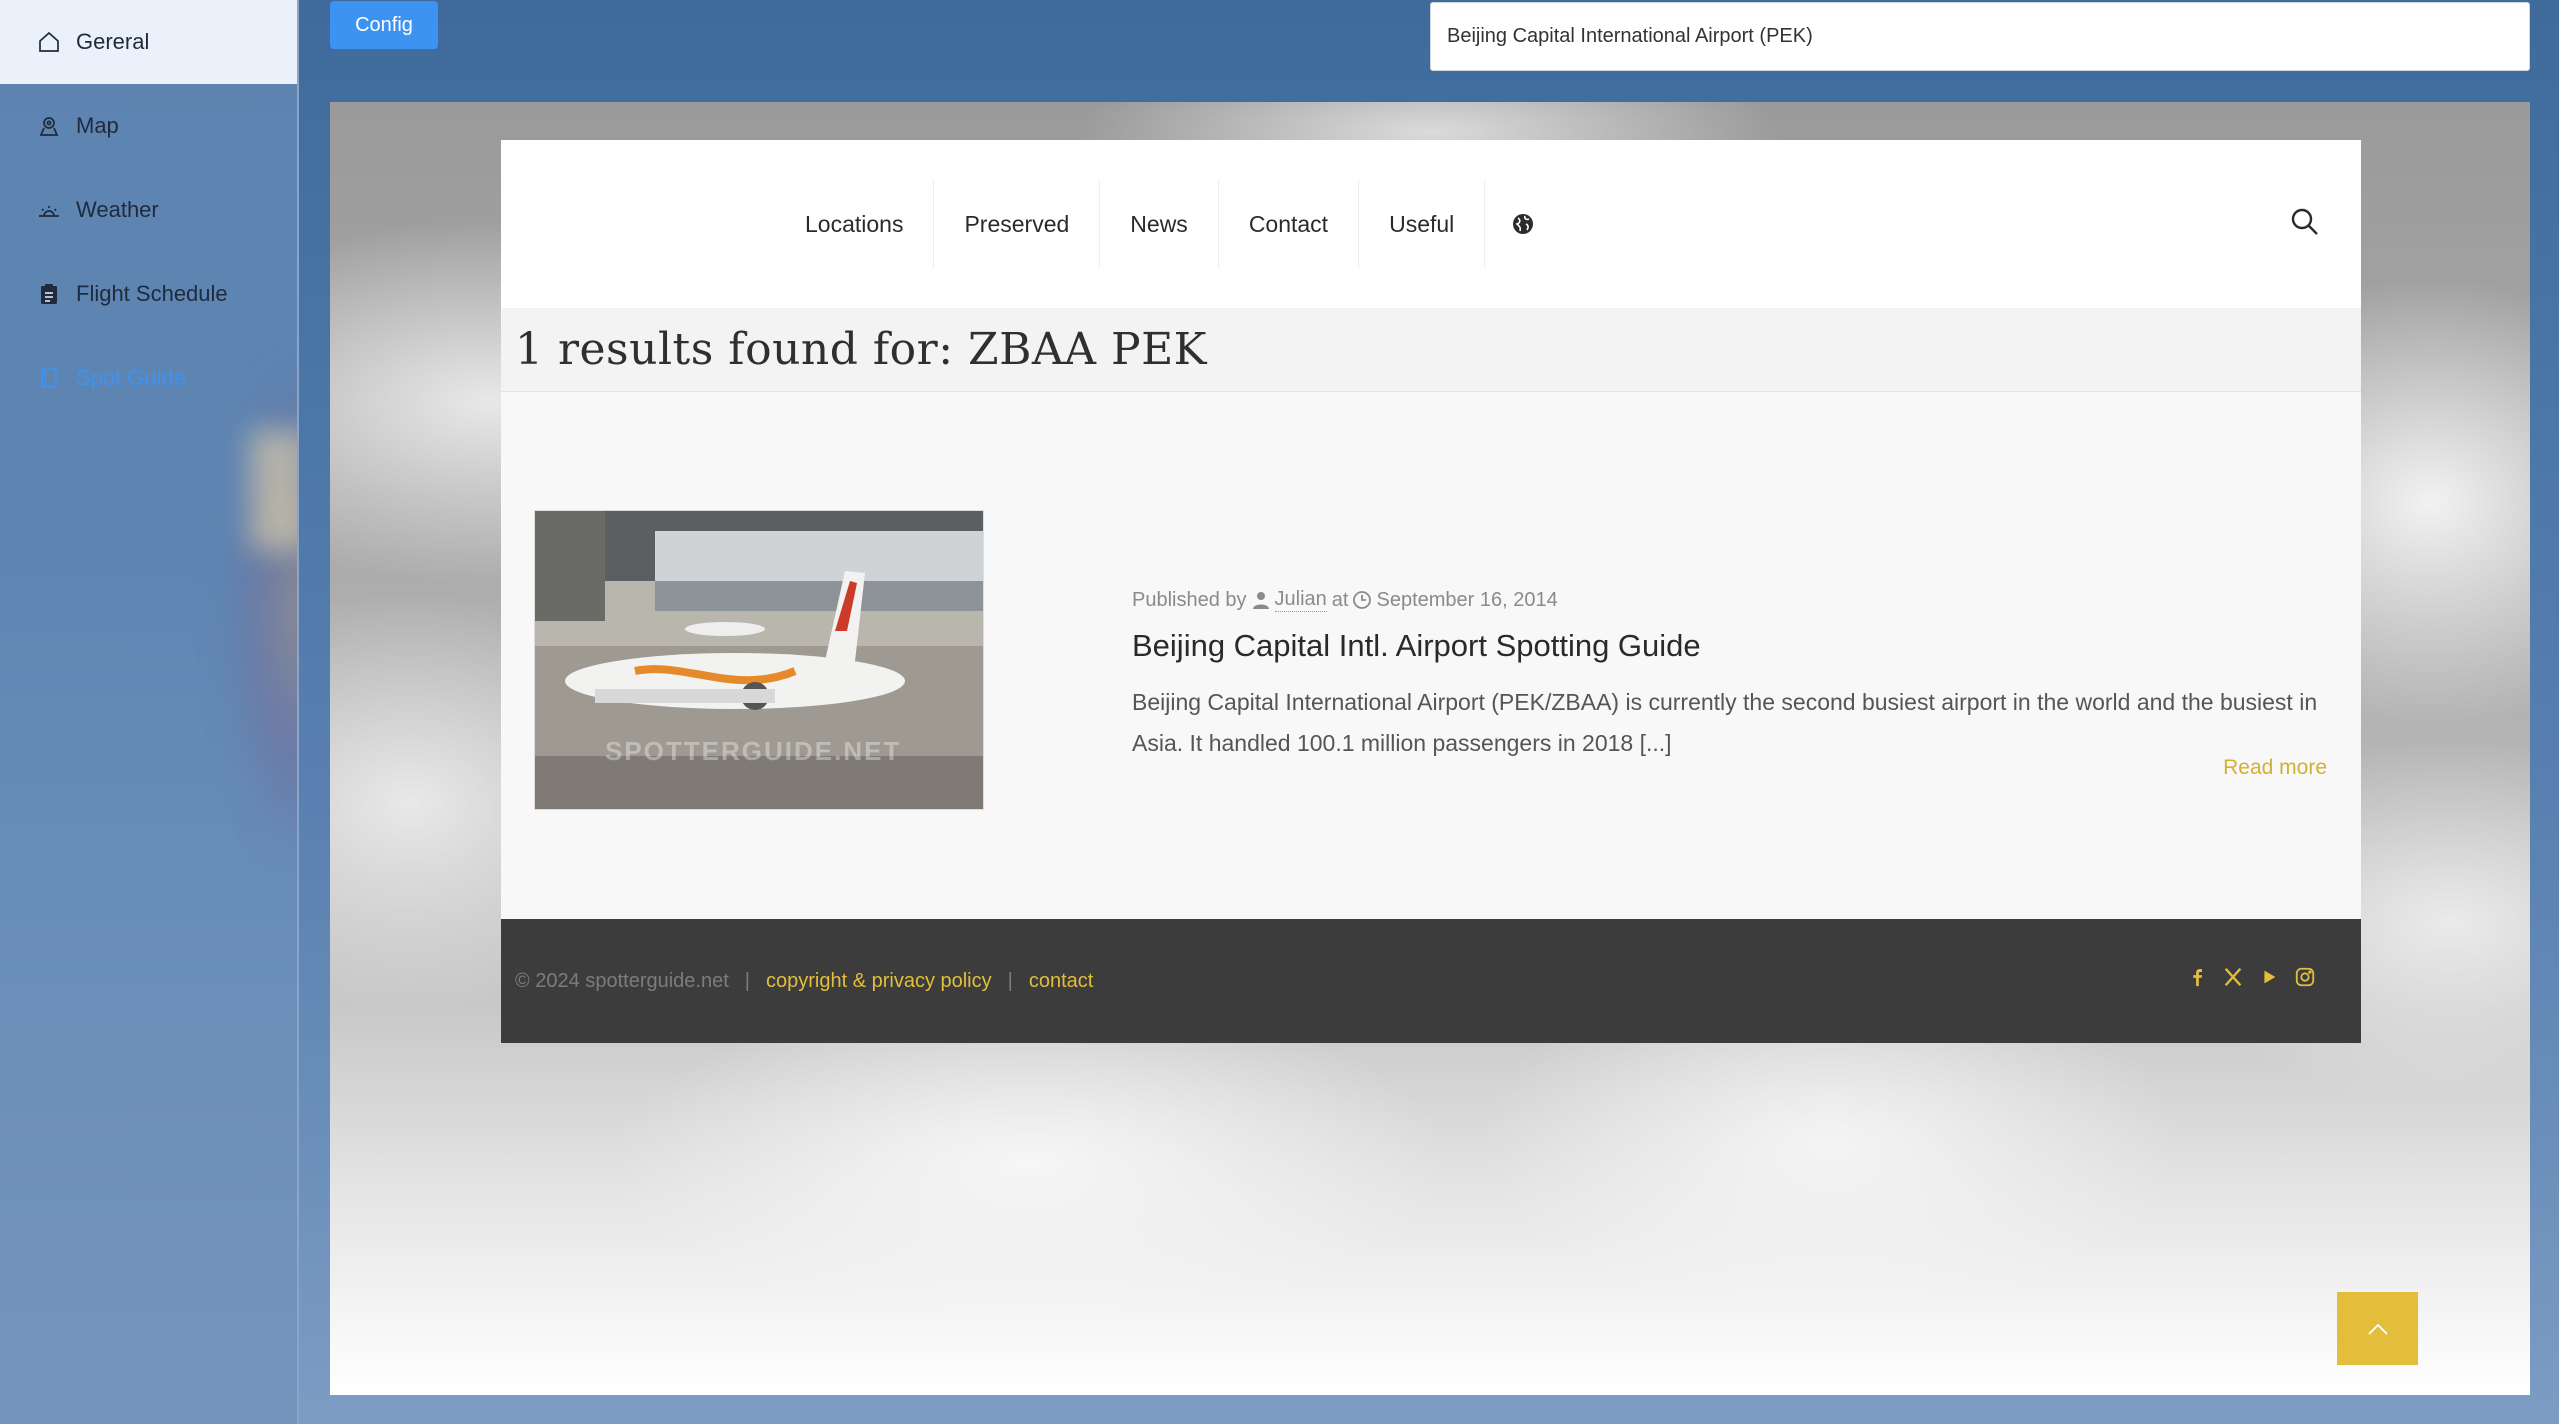  I want to click on sidebar-item-flight-schedule: Flight Schedule, so click(148, 294).